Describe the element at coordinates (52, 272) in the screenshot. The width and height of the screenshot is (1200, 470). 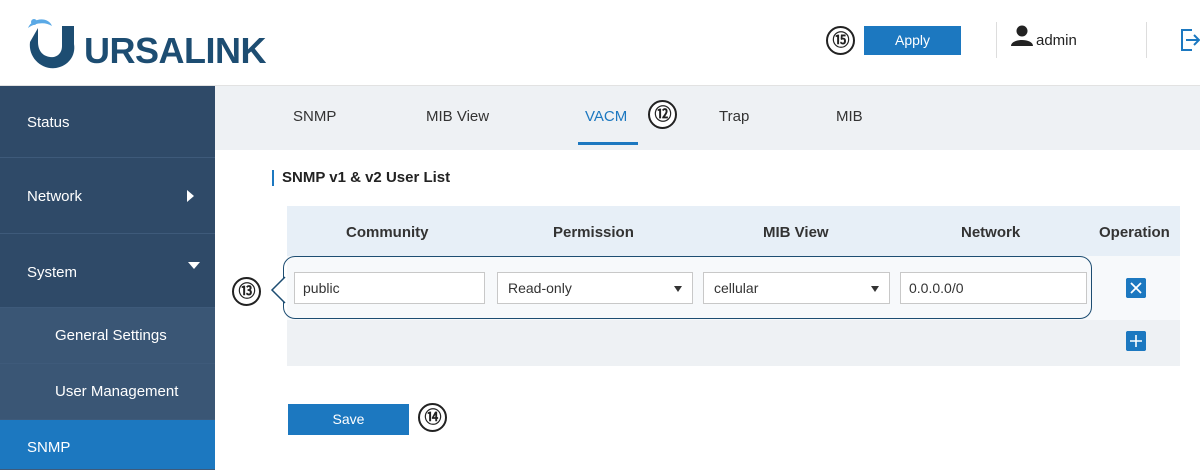
I see `sidebar-item-label: System` at that location.